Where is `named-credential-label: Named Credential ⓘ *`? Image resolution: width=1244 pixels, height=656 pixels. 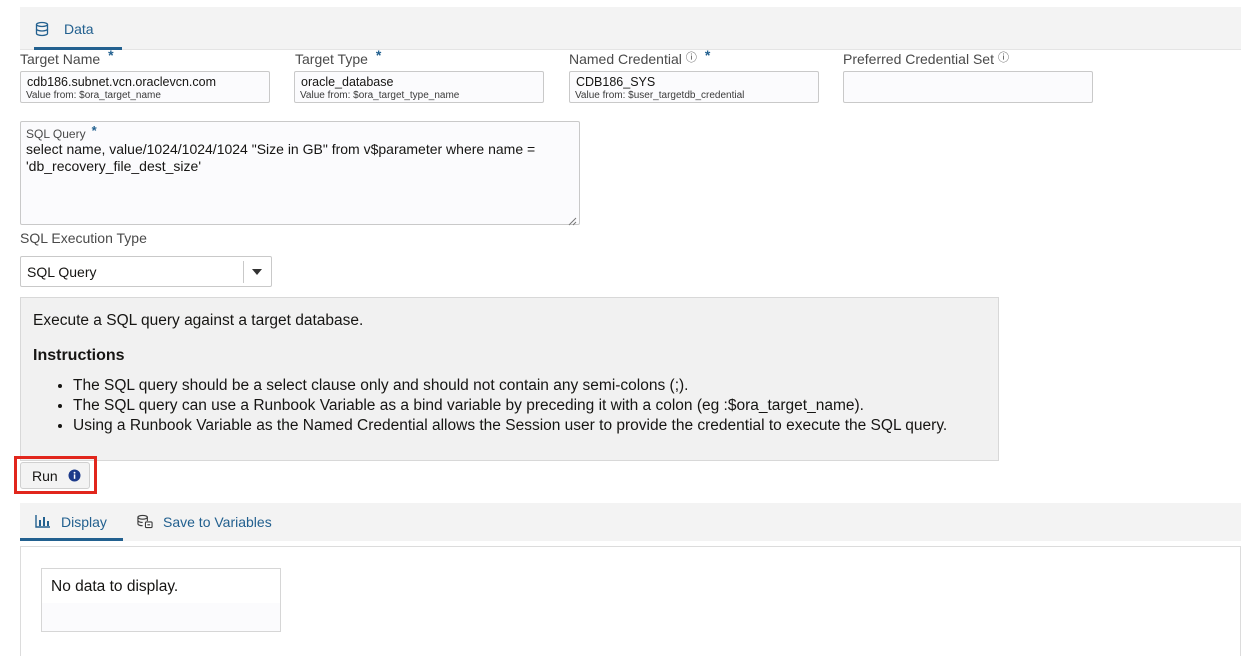
named-credential-label: Named Credential ⓘ * is located at coordinates (639, 57).